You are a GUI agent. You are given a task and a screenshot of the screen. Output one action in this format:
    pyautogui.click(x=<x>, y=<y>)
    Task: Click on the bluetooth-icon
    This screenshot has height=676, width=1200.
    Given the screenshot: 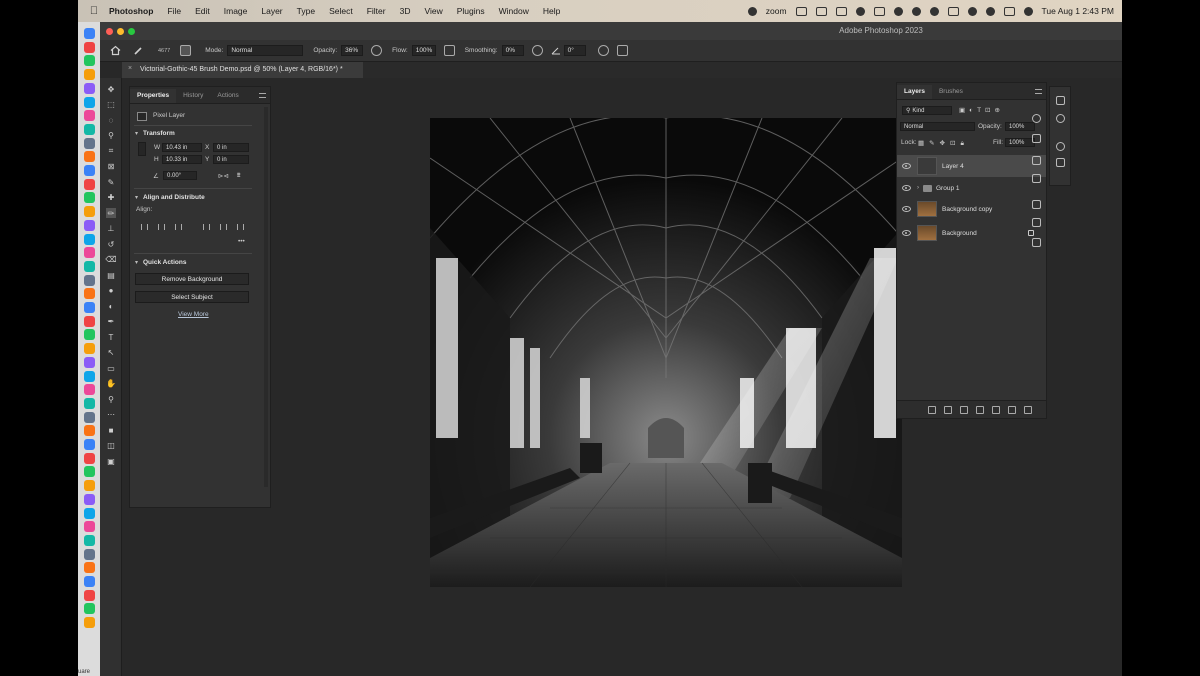 What is the action you would take?
    pyautogui.click(x=879, y=11)
    